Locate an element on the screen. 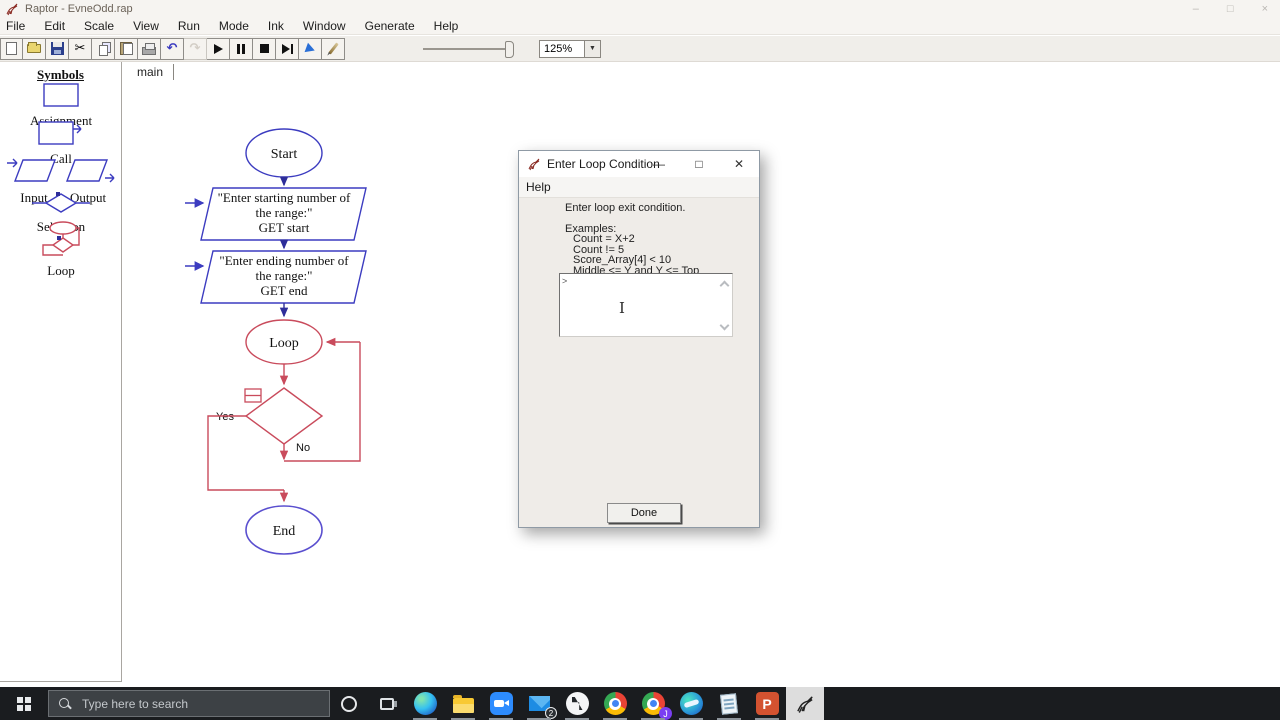 The image size is (1280, 720). chrome-icon is located at coordinates (615, 703).